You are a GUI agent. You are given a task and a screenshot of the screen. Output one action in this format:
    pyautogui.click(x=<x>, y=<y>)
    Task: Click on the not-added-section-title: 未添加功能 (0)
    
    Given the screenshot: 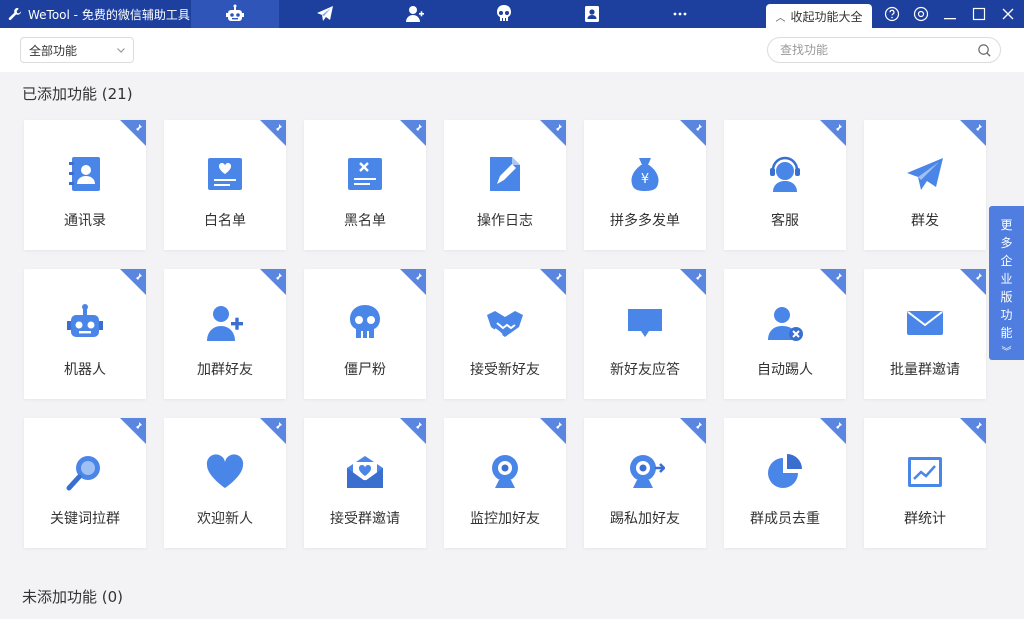 What is the action you would take?
    pyautogui.click(x=73, y=597)
    